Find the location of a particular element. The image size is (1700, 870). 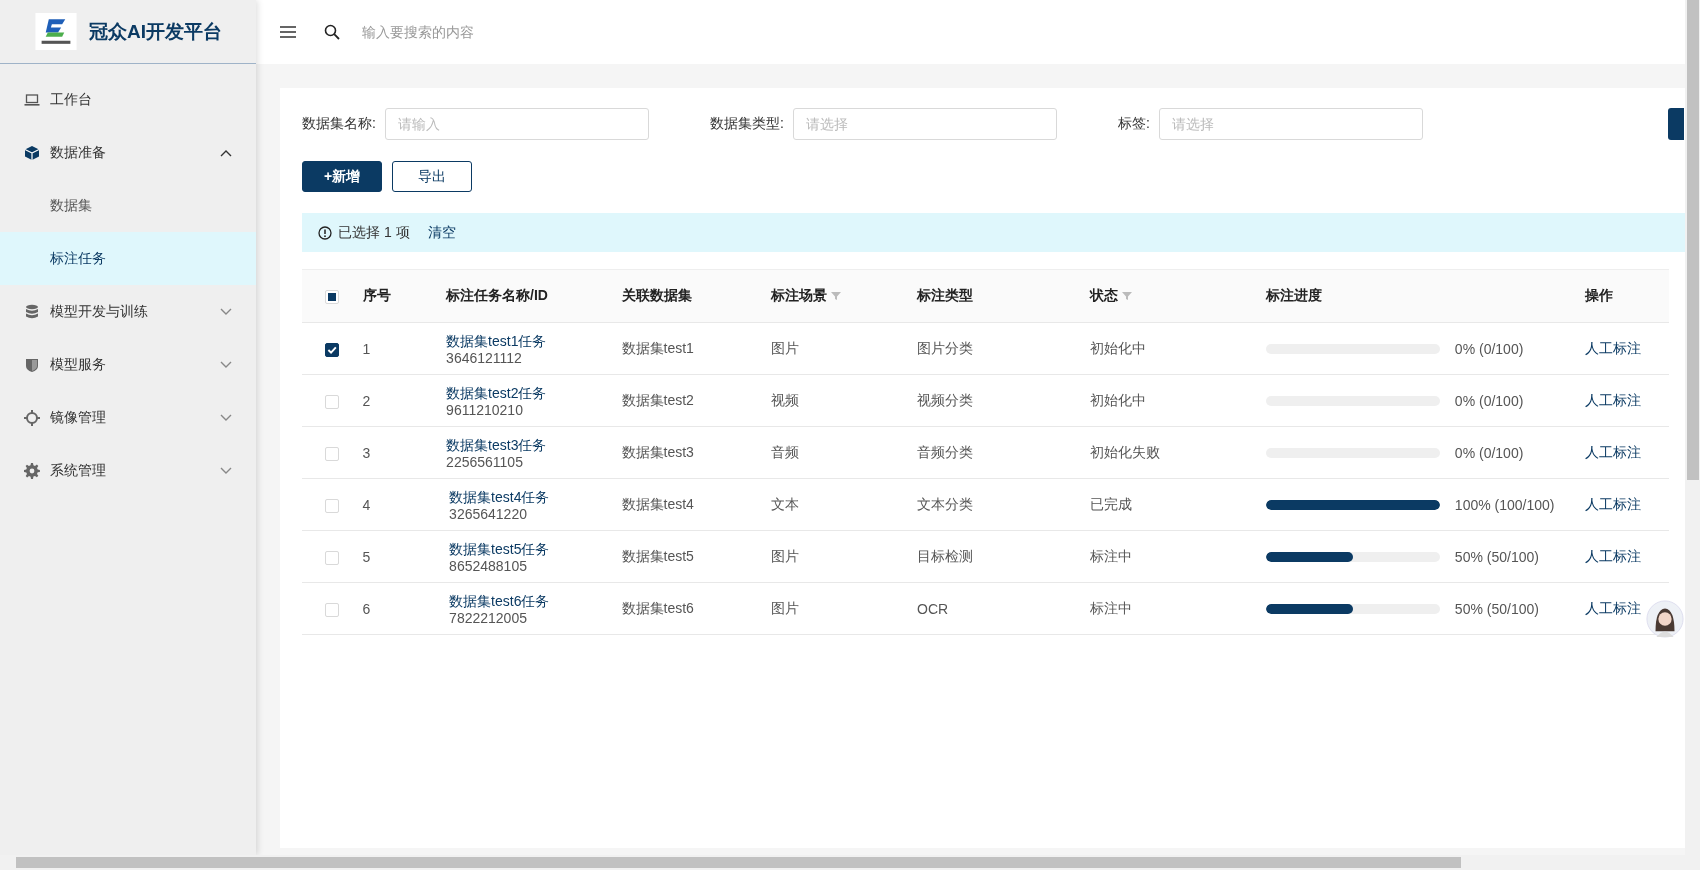

platform-title: 冠众AI开发平台 is located at coordinates (155, 31).